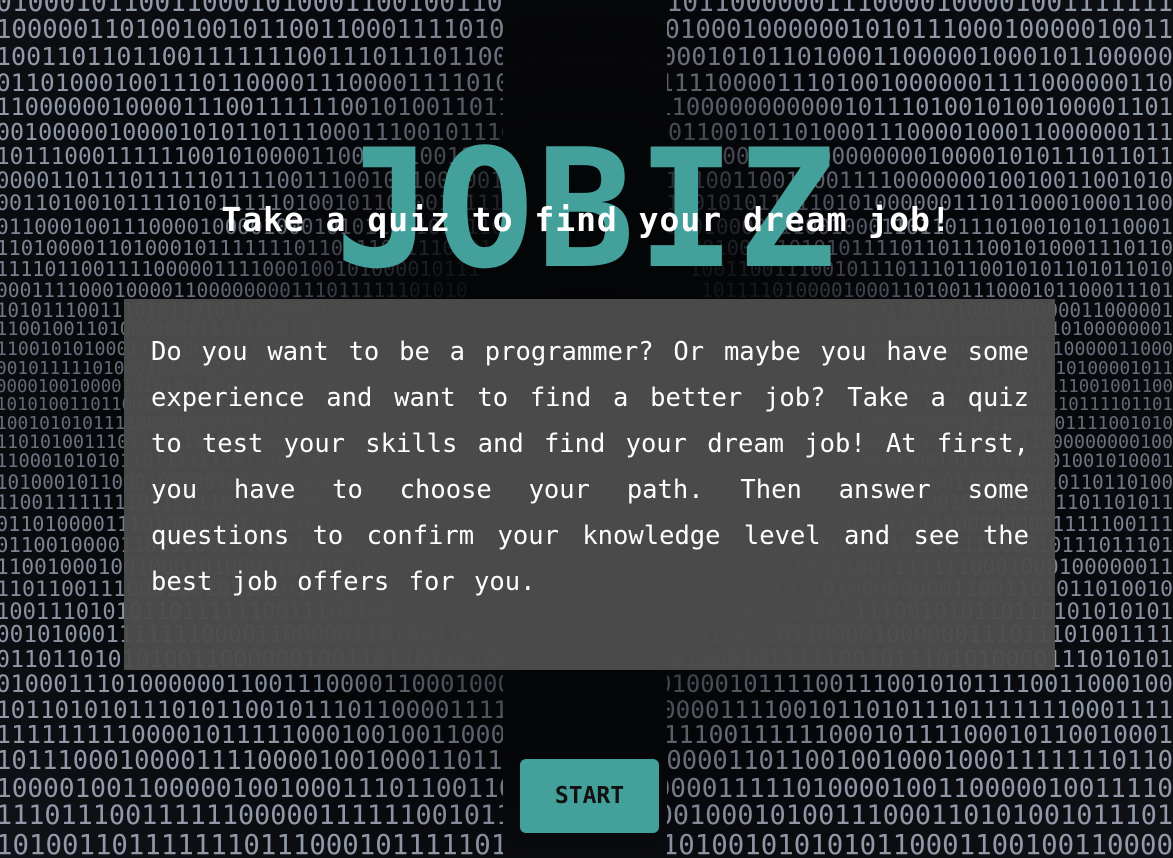  Describe the element at coordinates (589, 796) in the screenshot. I see `start-button: START` at that location.